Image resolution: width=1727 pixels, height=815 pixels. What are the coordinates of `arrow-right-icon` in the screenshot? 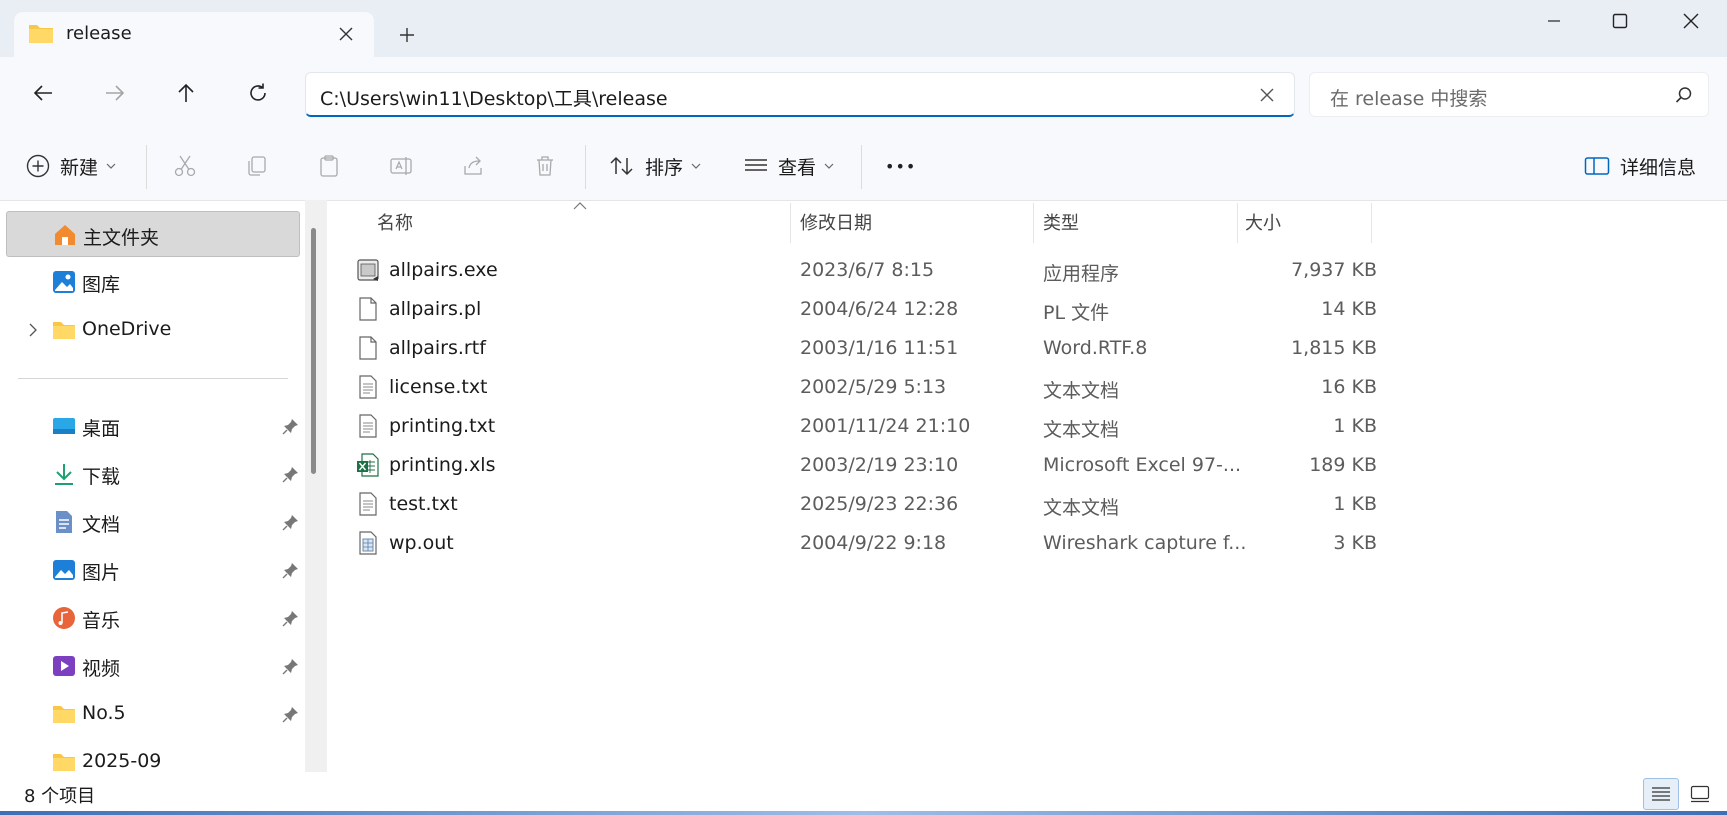 It's located at (115, 93).